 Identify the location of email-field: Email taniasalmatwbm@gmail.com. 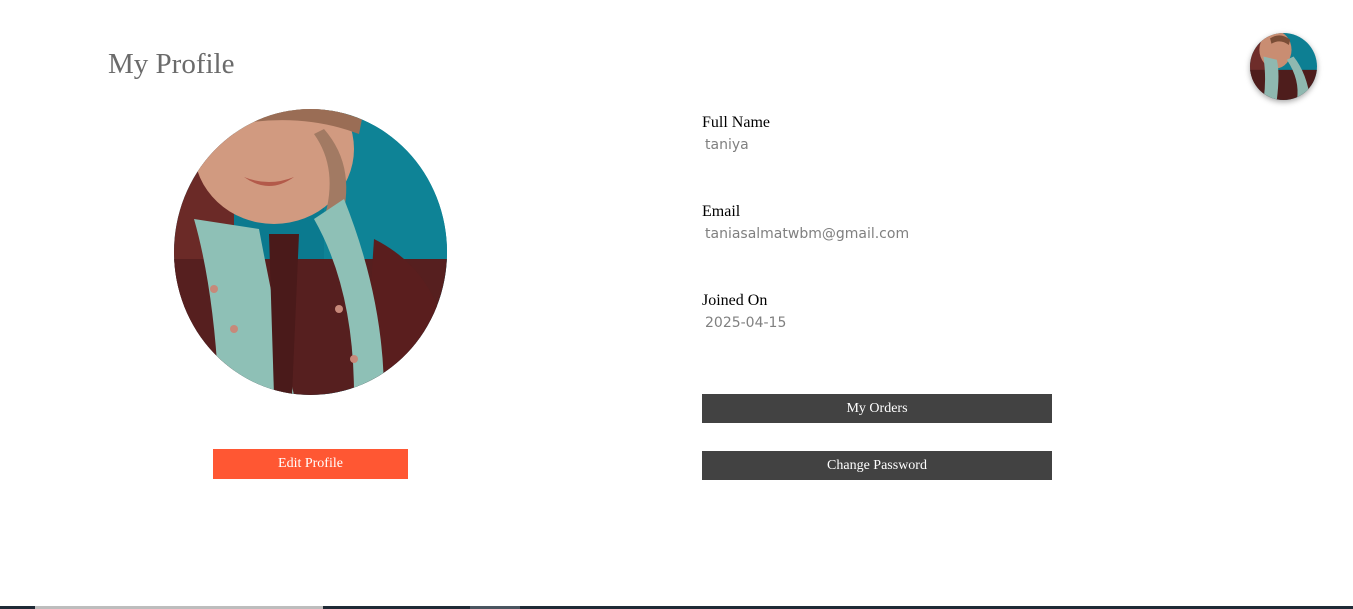
(805, 222).